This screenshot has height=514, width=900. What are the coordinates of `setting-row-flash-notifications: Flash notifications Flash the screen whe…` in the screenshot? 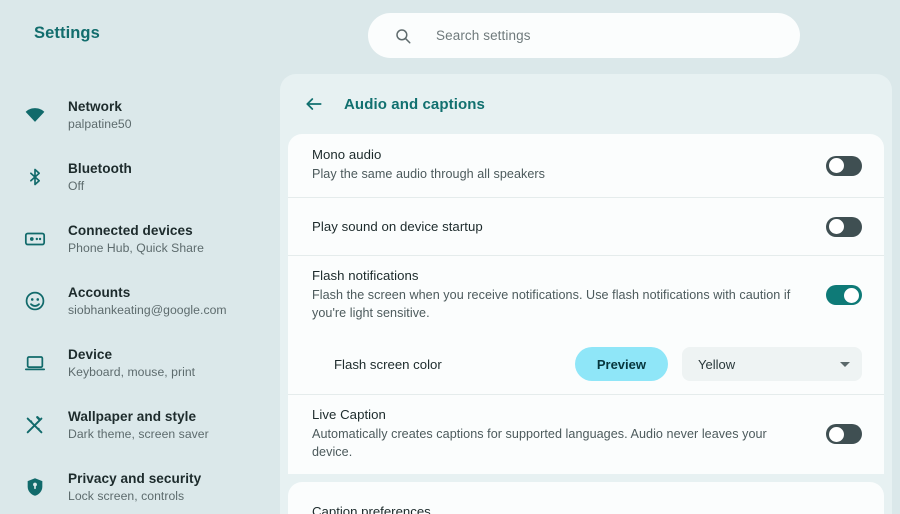 It's located at (586, 295).